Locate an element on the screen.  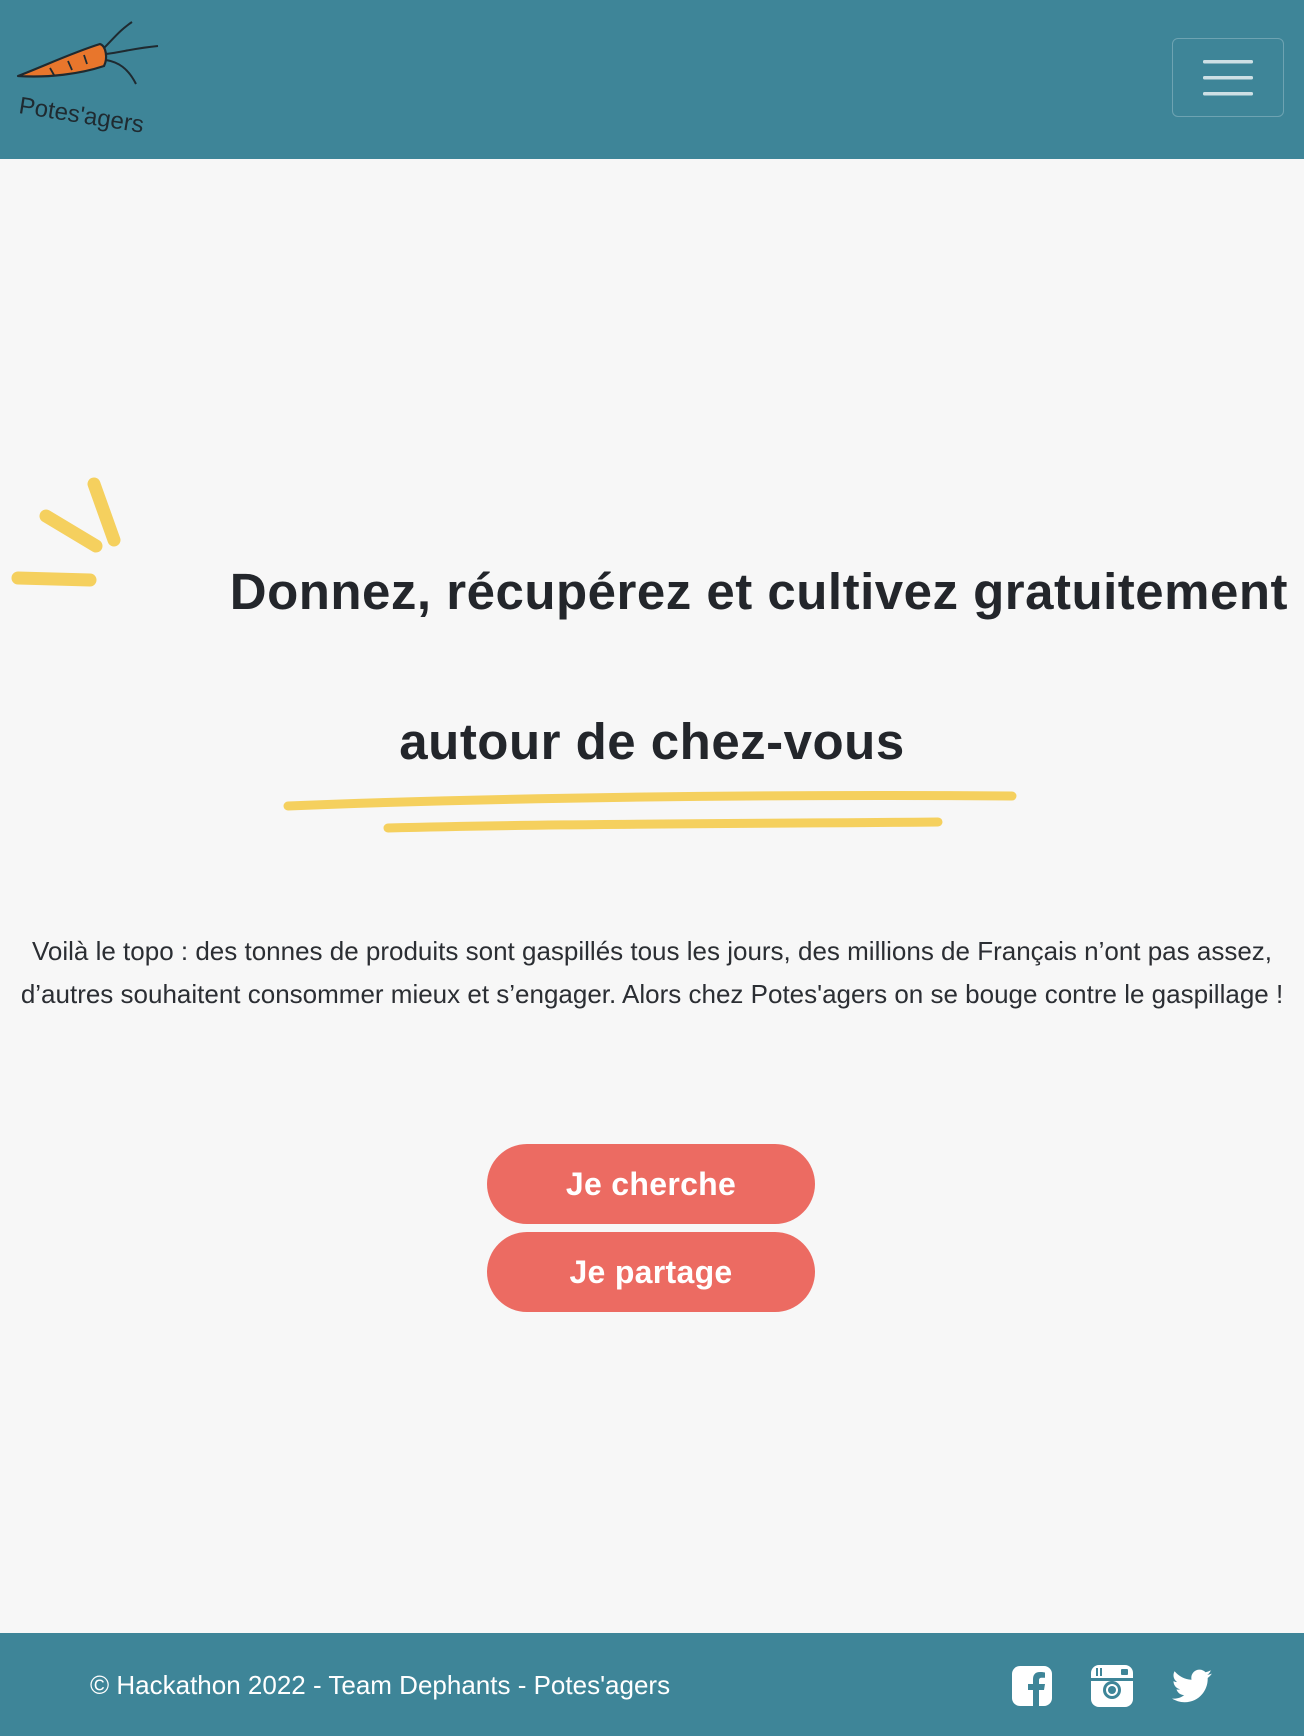
hamburger-menu-icon is located at coordinates (1228, 77).